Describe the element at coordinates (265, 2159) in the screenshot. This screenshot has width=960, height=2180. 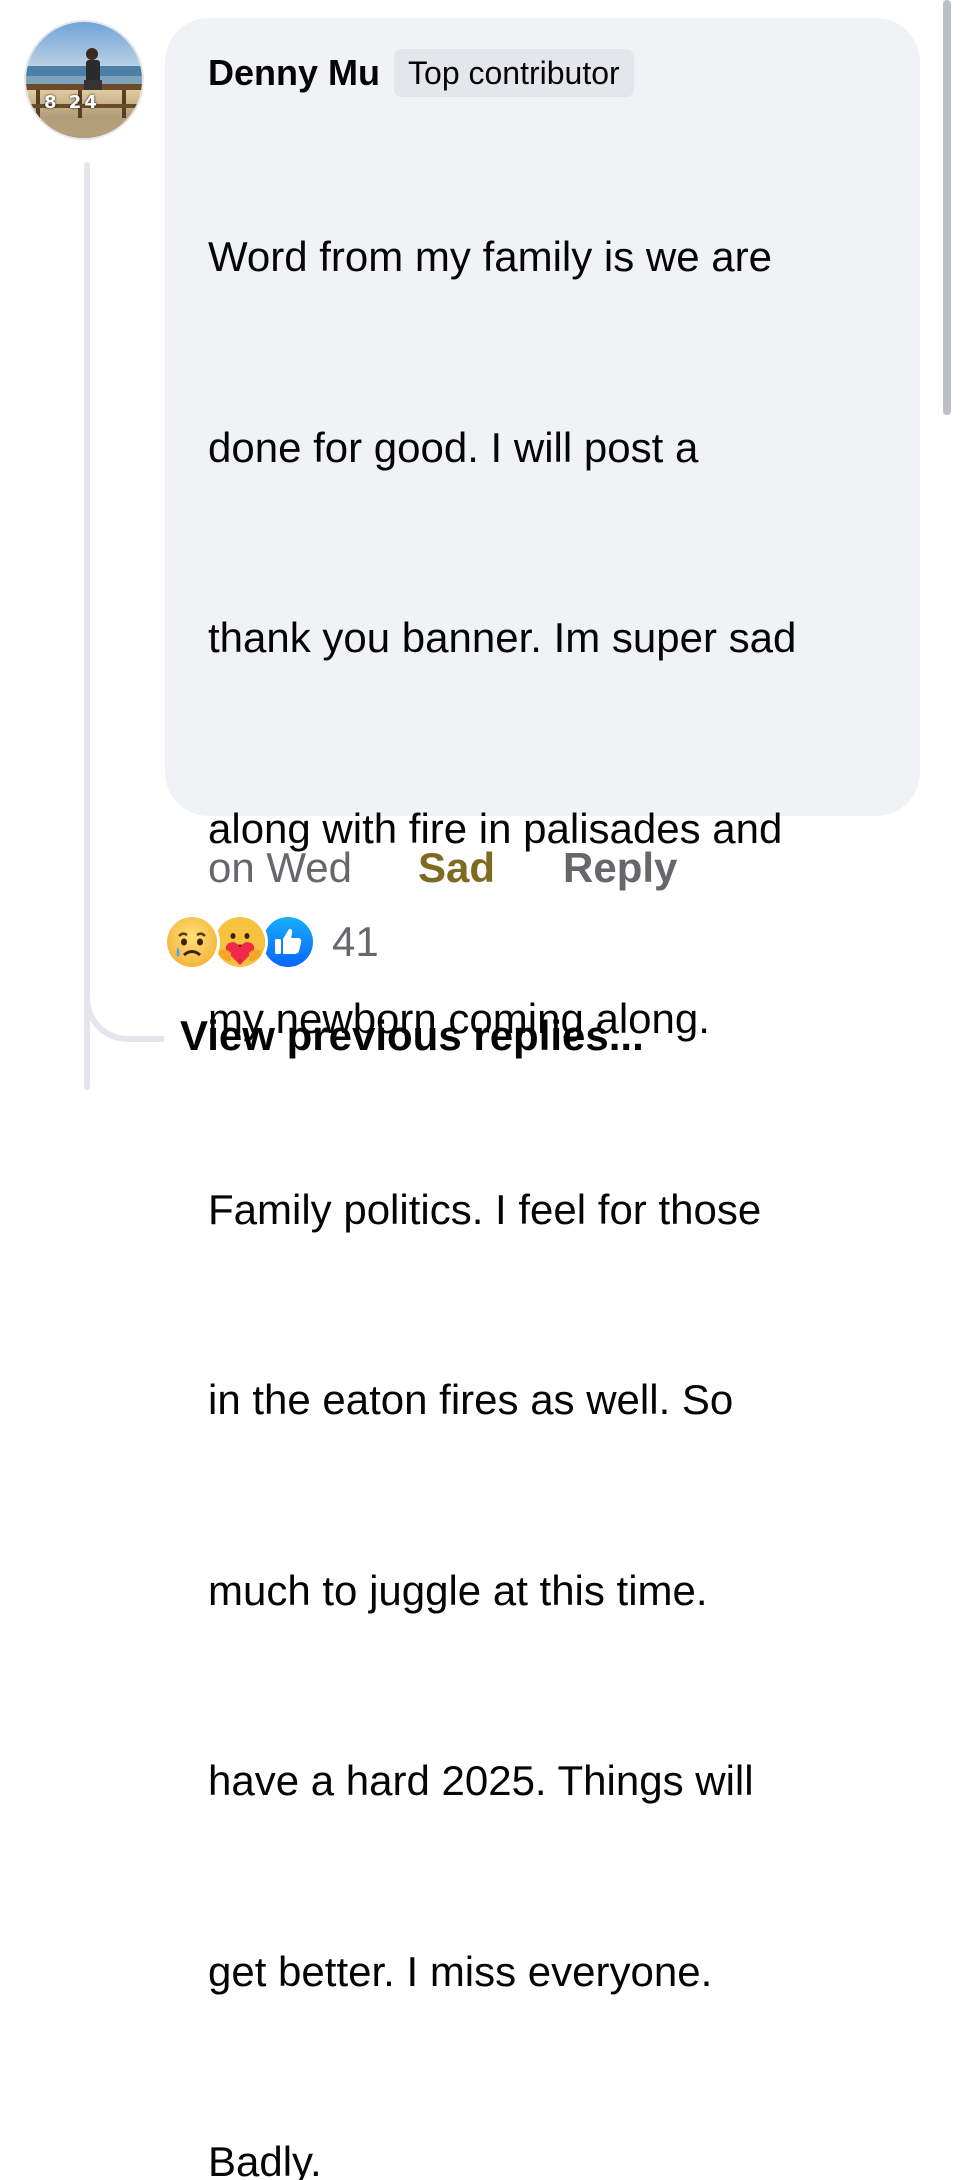
I see `comment-line: Badly.` at that location.